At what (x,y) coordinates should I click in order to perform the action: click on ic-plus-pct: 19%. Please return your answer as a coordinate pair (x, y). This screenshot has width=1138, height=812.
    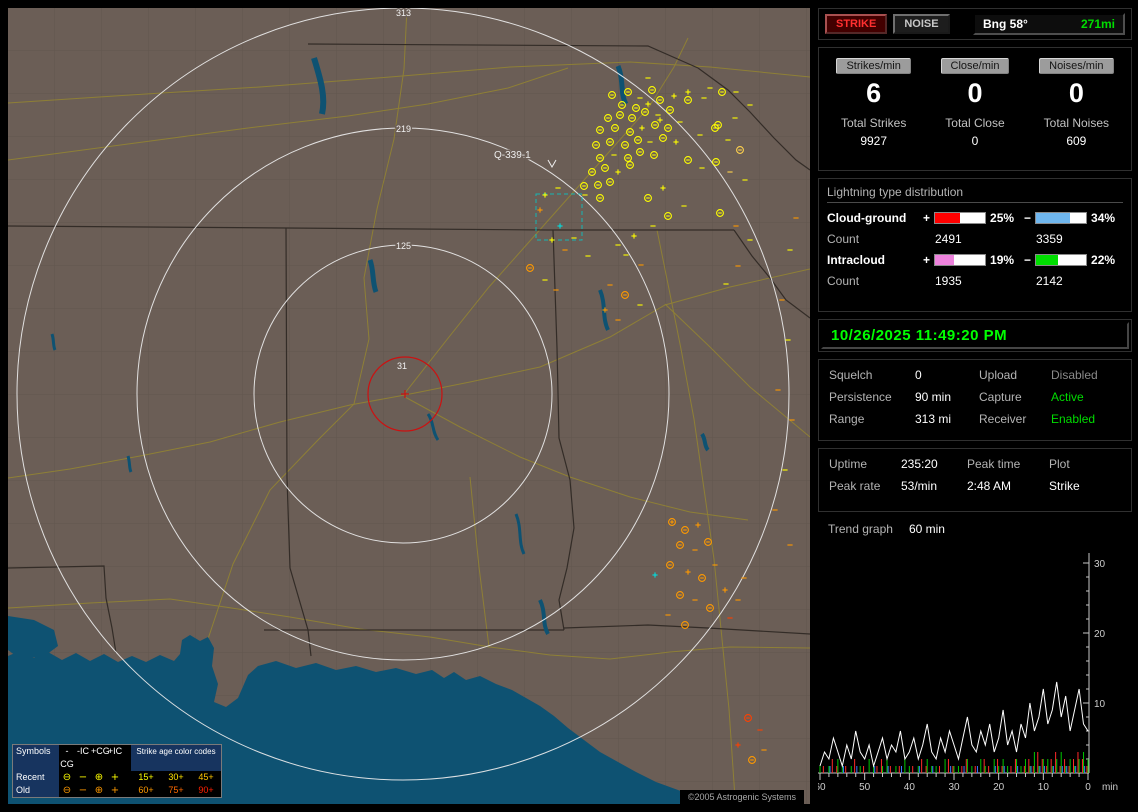
    Looking at the image, I should click on (1002, 259).